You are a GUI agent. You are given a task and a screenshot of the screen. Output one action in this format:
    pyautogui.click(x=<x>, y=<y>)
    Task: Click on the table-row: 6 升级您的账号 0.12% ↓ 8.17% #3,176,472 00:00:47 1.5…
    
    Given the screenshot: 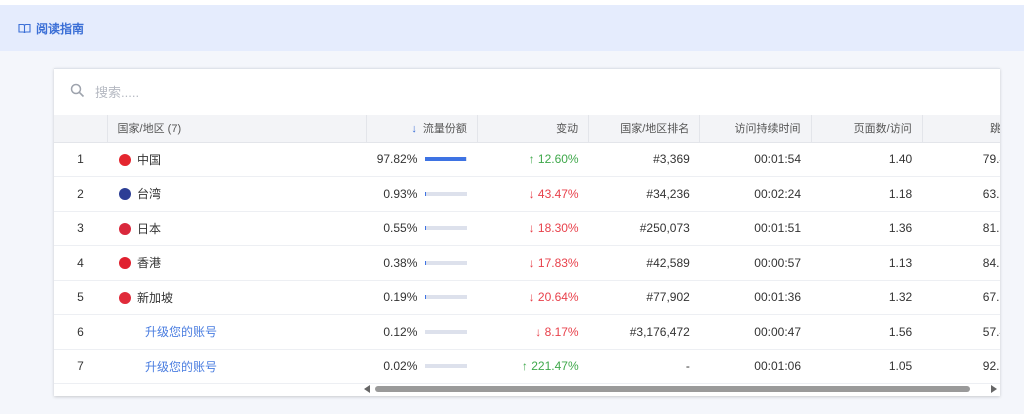 What is the action you would take?
    pyautogui.click(x=527, y=332)
    